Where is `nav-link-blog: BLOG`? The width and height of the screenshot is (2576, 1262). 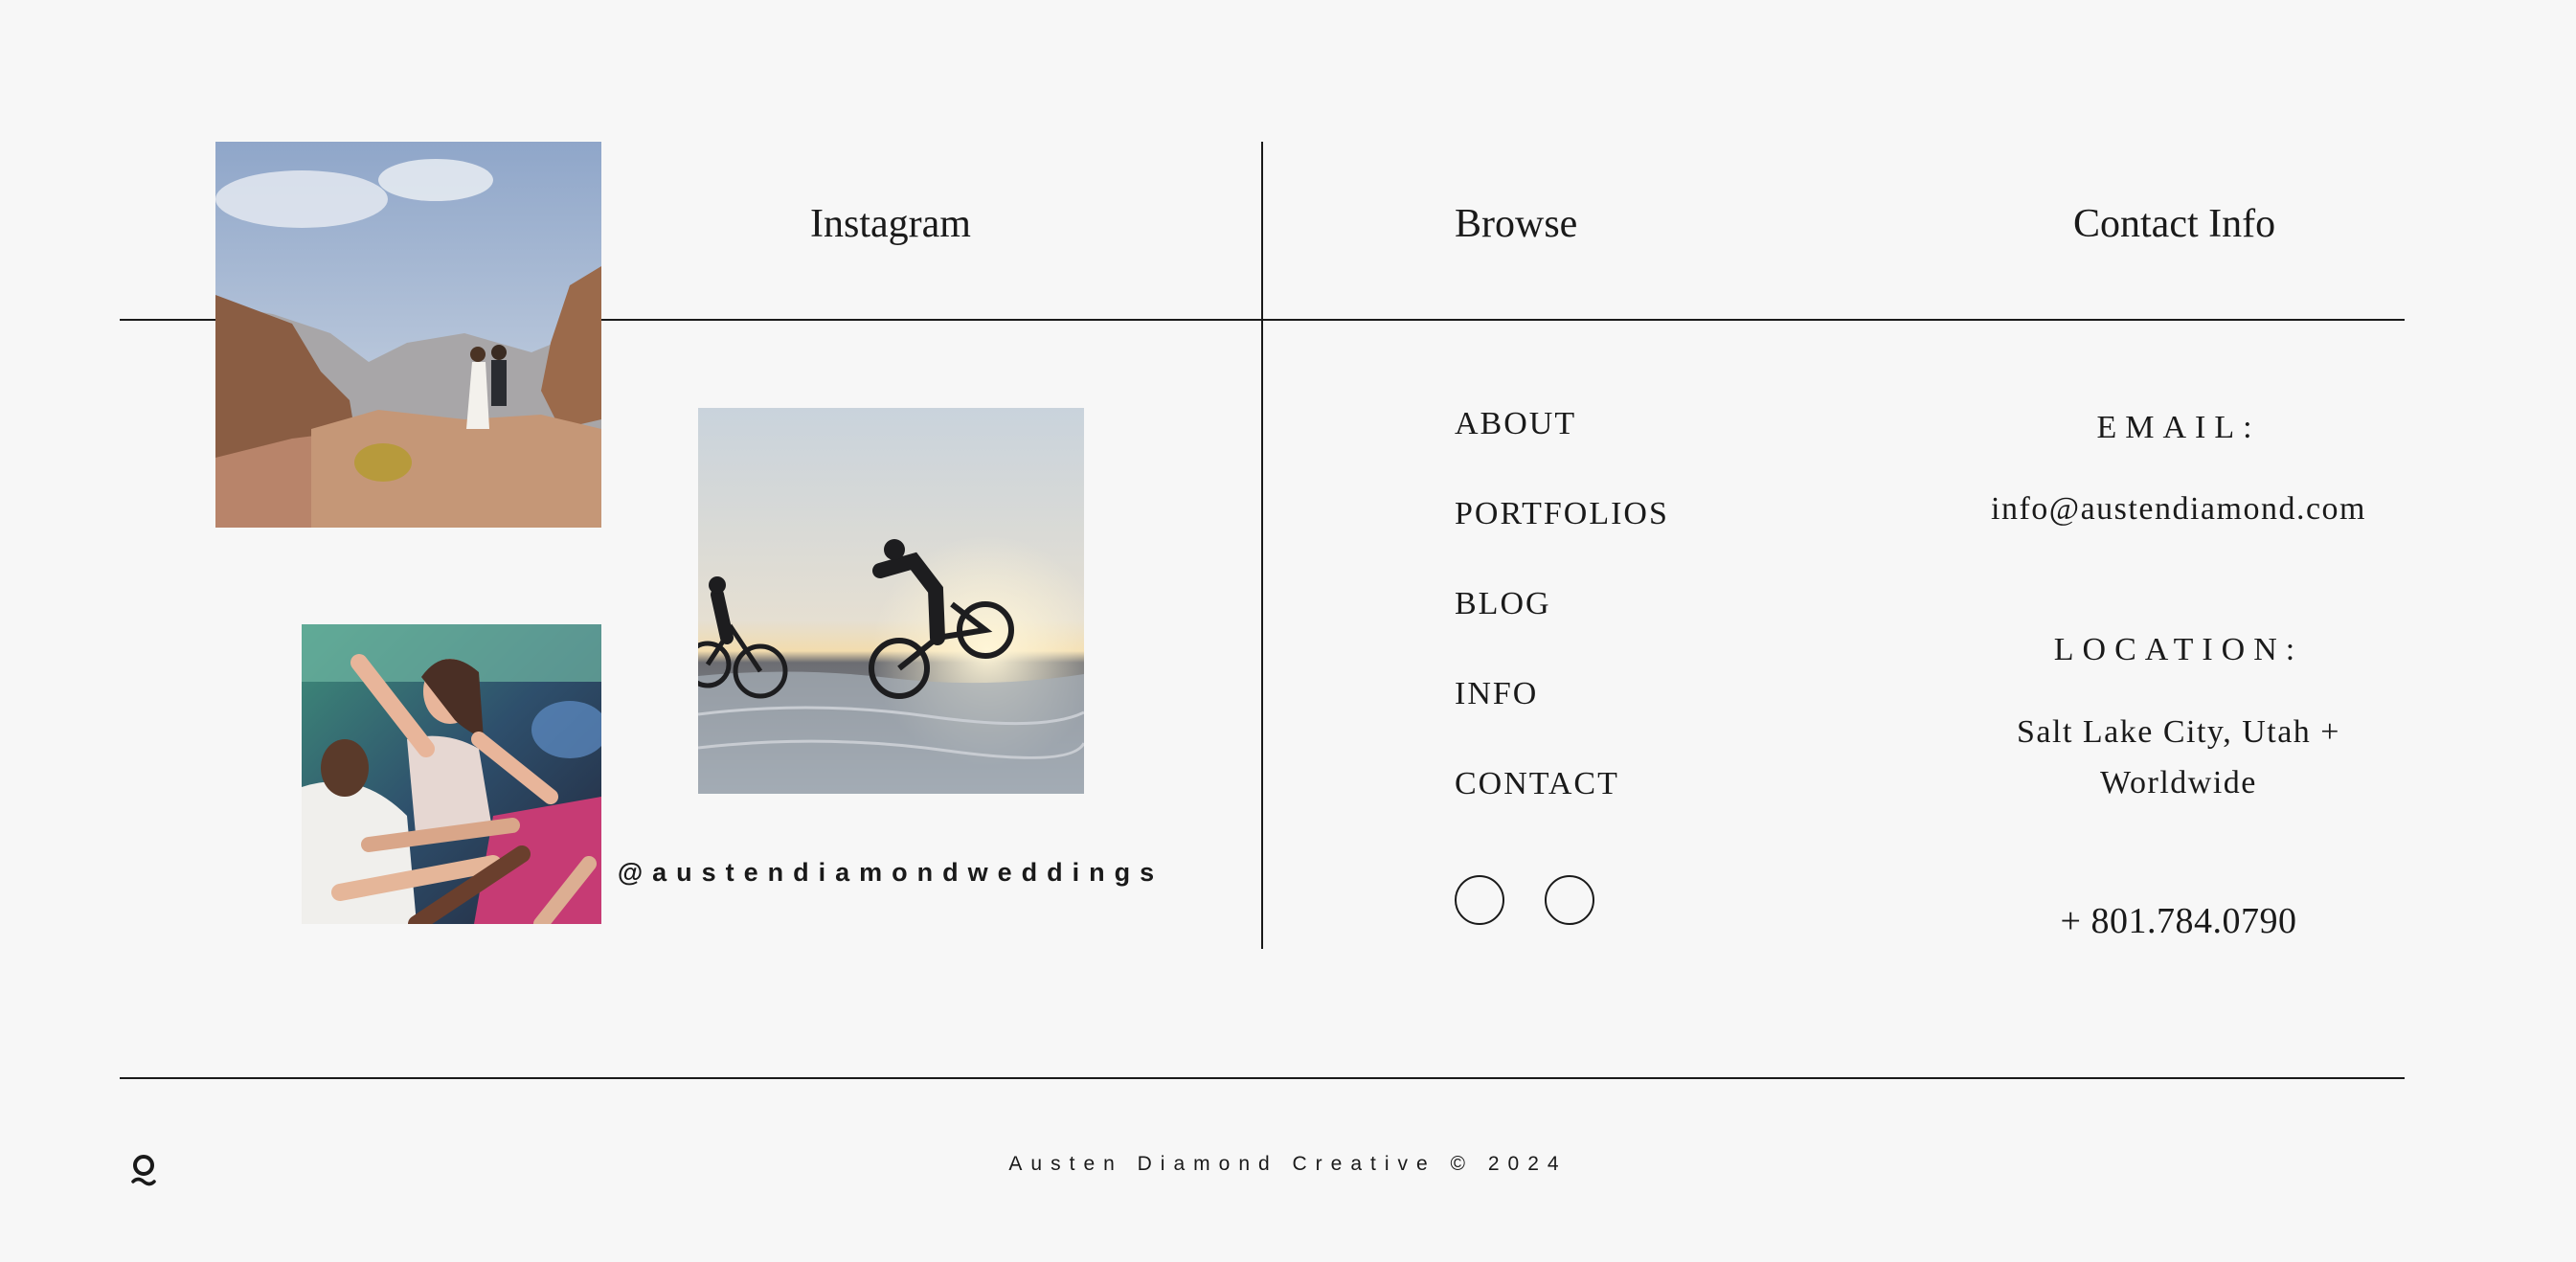
nav-link-blog: BLOG is located at coordinates (1503, 604).